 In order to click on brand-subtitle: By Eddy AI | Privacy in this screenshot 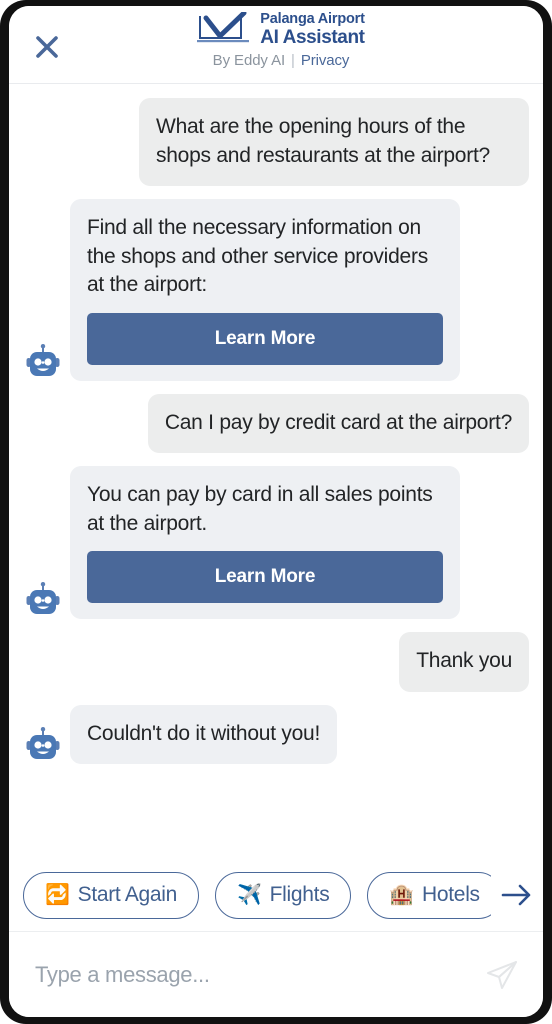, I will do `click(281, 60)`.